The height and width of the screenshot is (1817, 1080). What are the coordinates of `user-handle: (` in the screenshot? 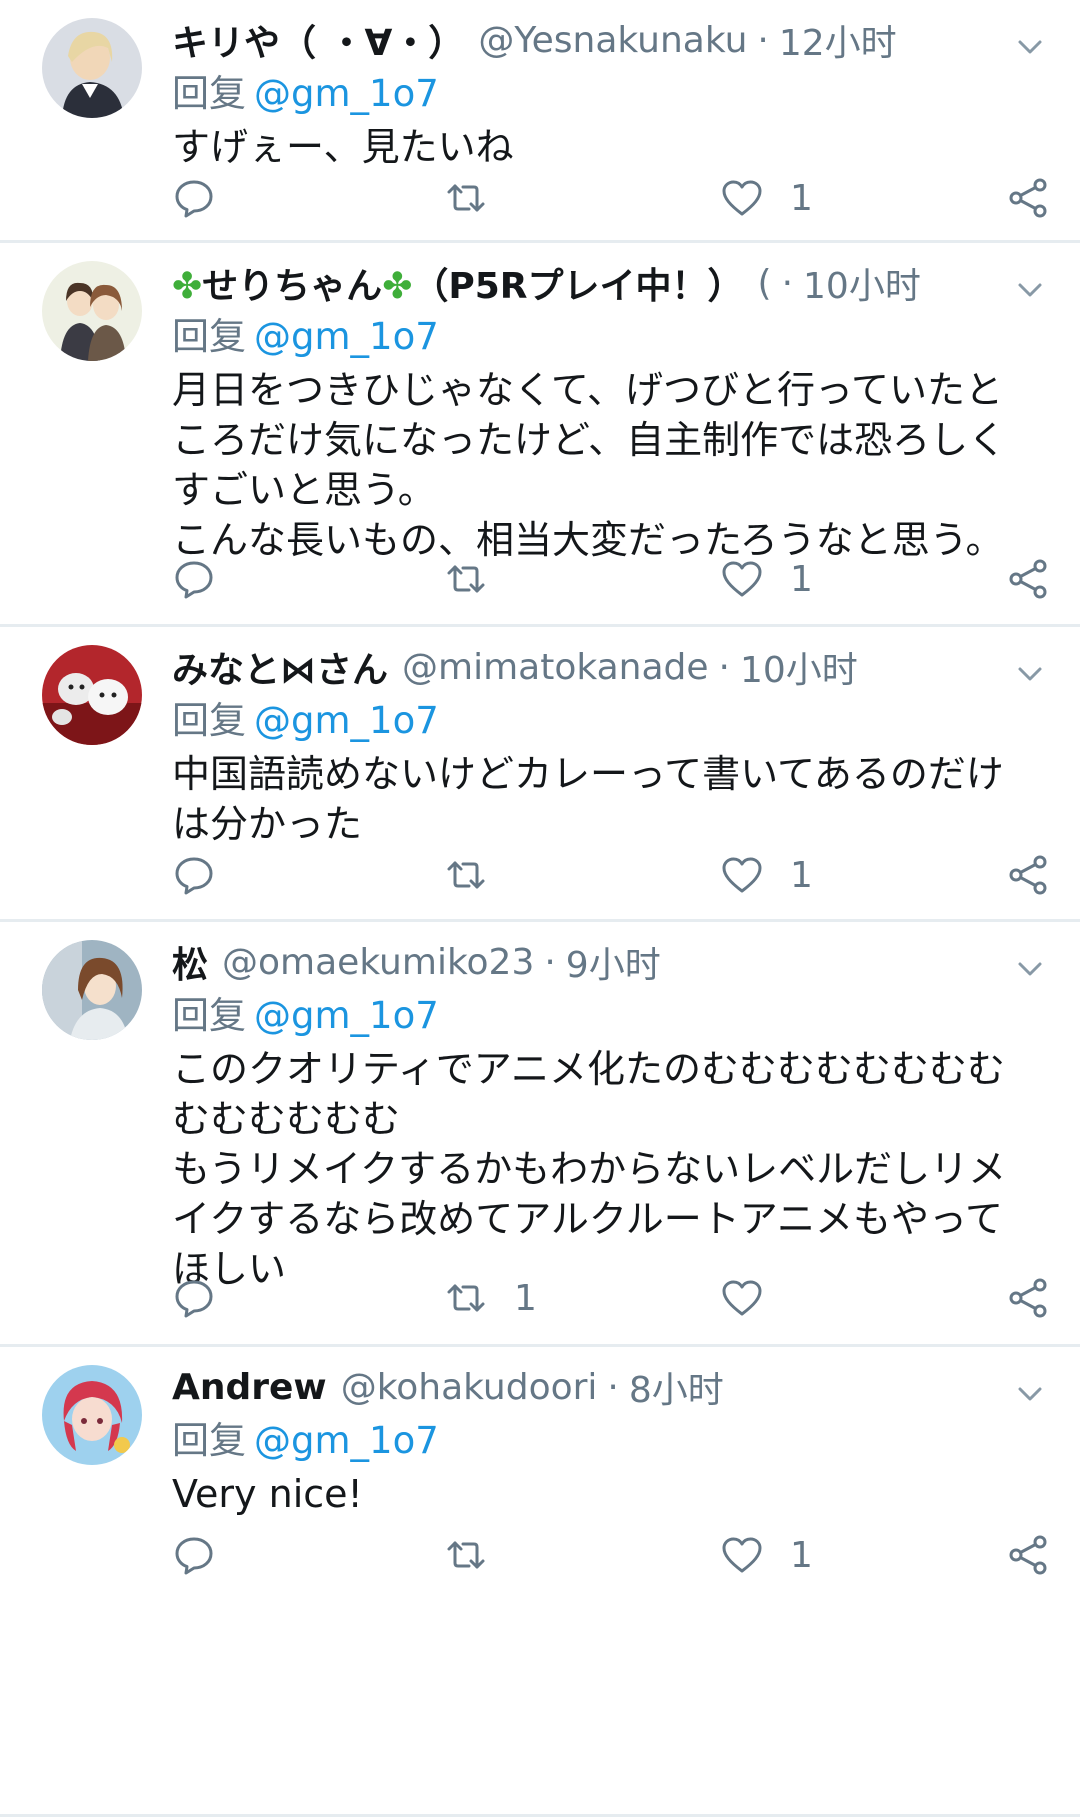 It's located at (765, 283).